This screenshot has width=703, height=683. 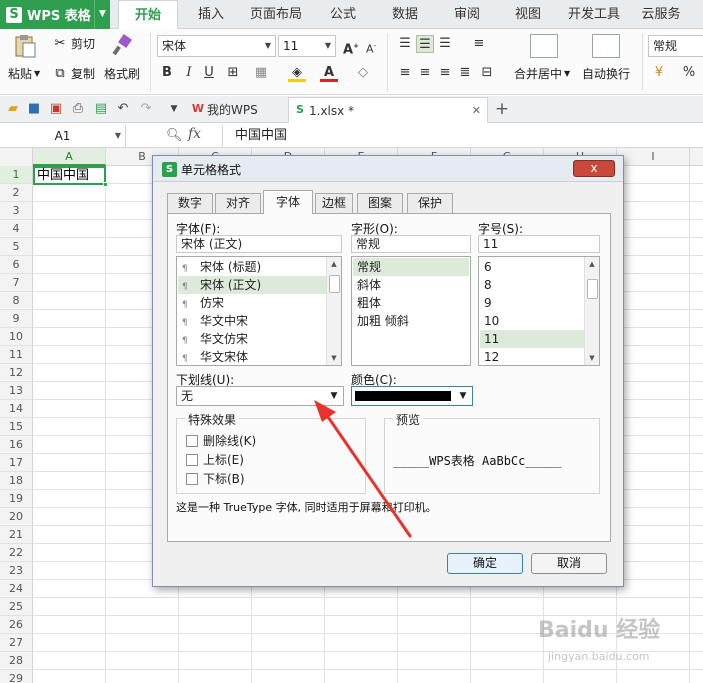 What do you see at coordinates (16, 607) in the screenshot?
I see `row-header: 25` at bounding box center [16, 607].